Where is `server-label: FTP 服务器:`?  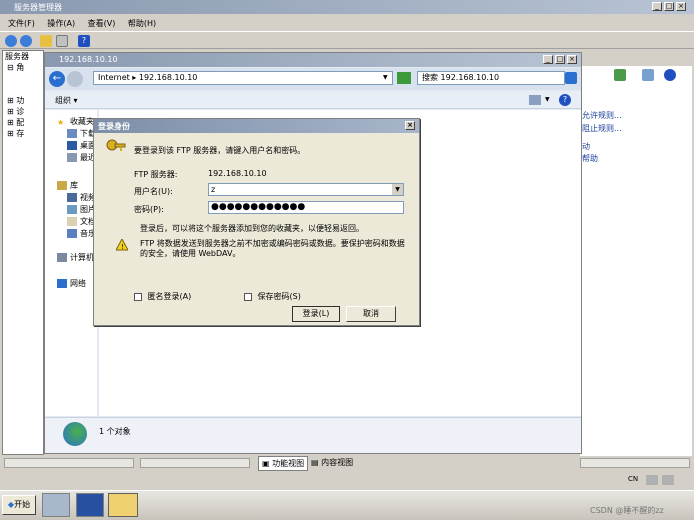
server-label: FTP 服务器: is located at coordinates (156, 174).